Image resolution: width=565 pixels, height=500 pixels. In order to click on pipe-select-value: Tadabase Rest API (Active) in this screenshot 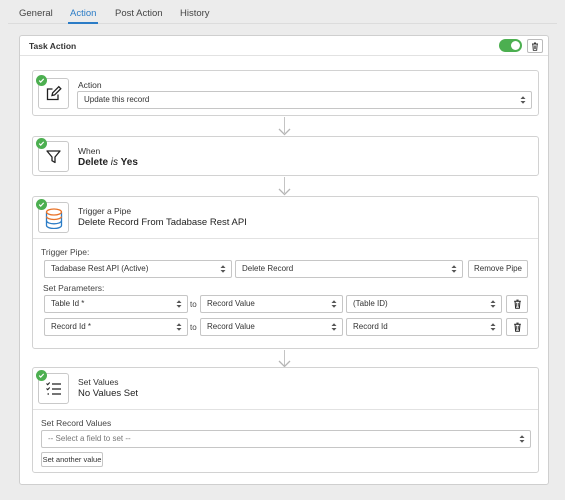, I will do `click(100, 268)`.